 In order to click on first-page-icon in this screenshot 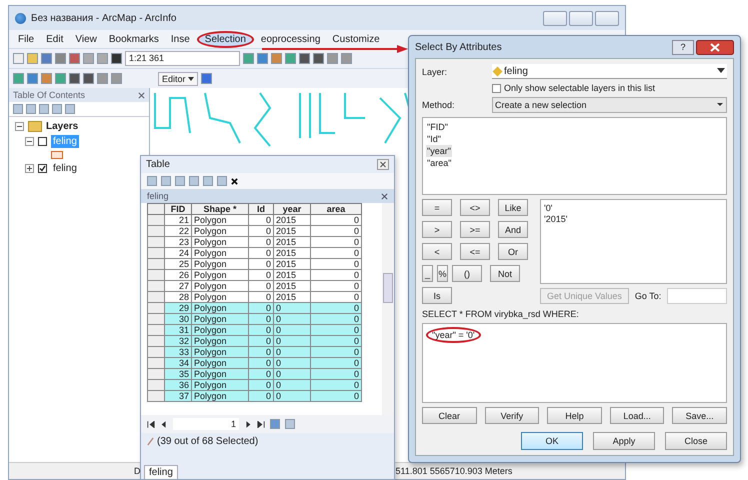, I will do `click(151, 424)`.